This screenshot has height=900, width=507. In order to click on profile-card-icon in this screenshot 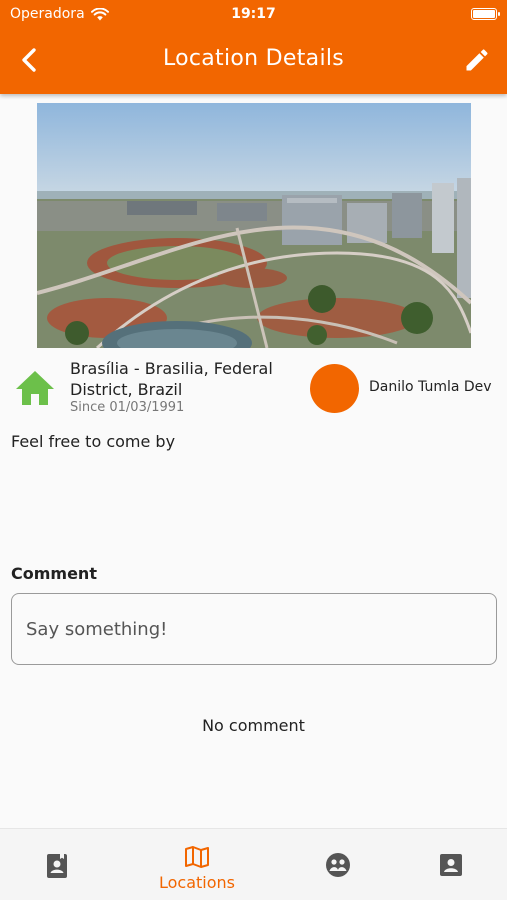, I will do `click(451, 865)`.